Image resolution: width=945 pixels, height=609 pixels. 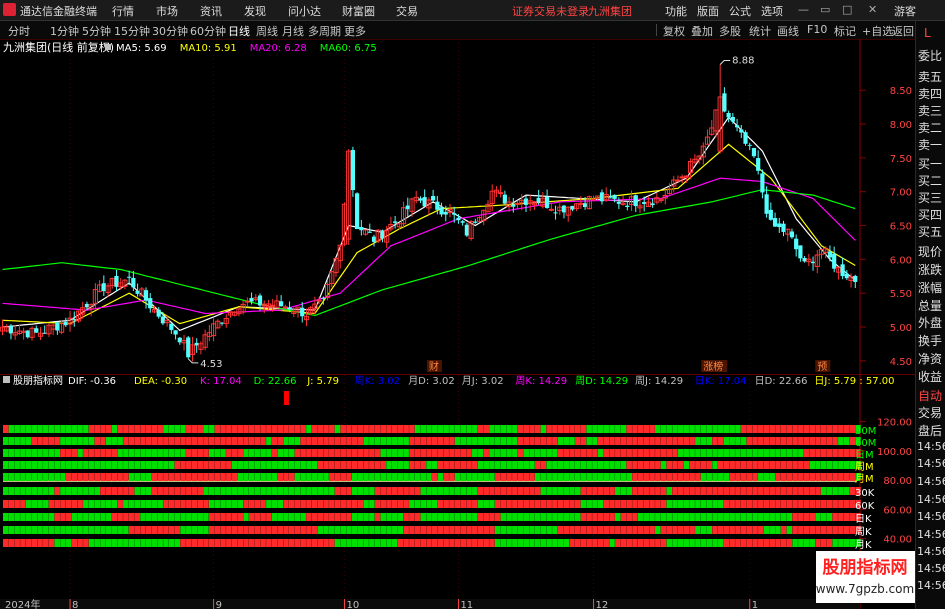 I want to click on tab-15min: 15分钟, so click(x=132, y=31).